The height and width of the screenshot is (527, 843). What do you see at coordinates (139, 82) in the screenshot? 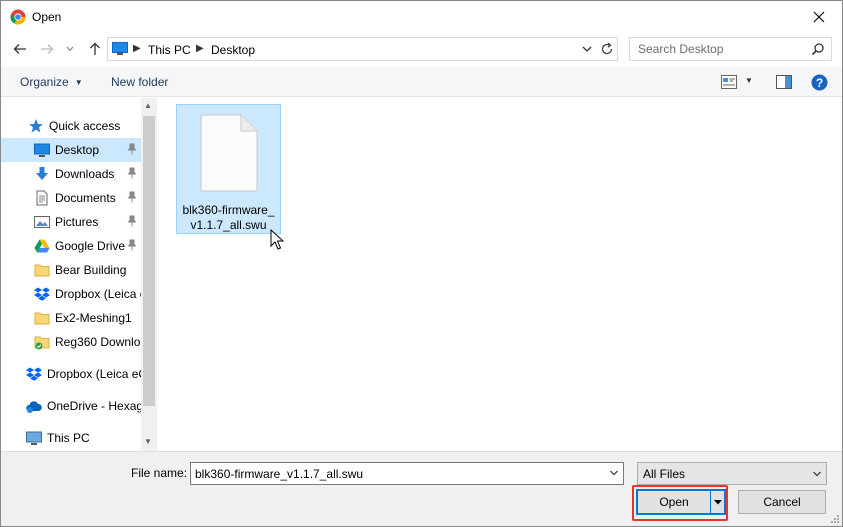
I see `new-folder-button: New folder` at bounding box center [139, 82].